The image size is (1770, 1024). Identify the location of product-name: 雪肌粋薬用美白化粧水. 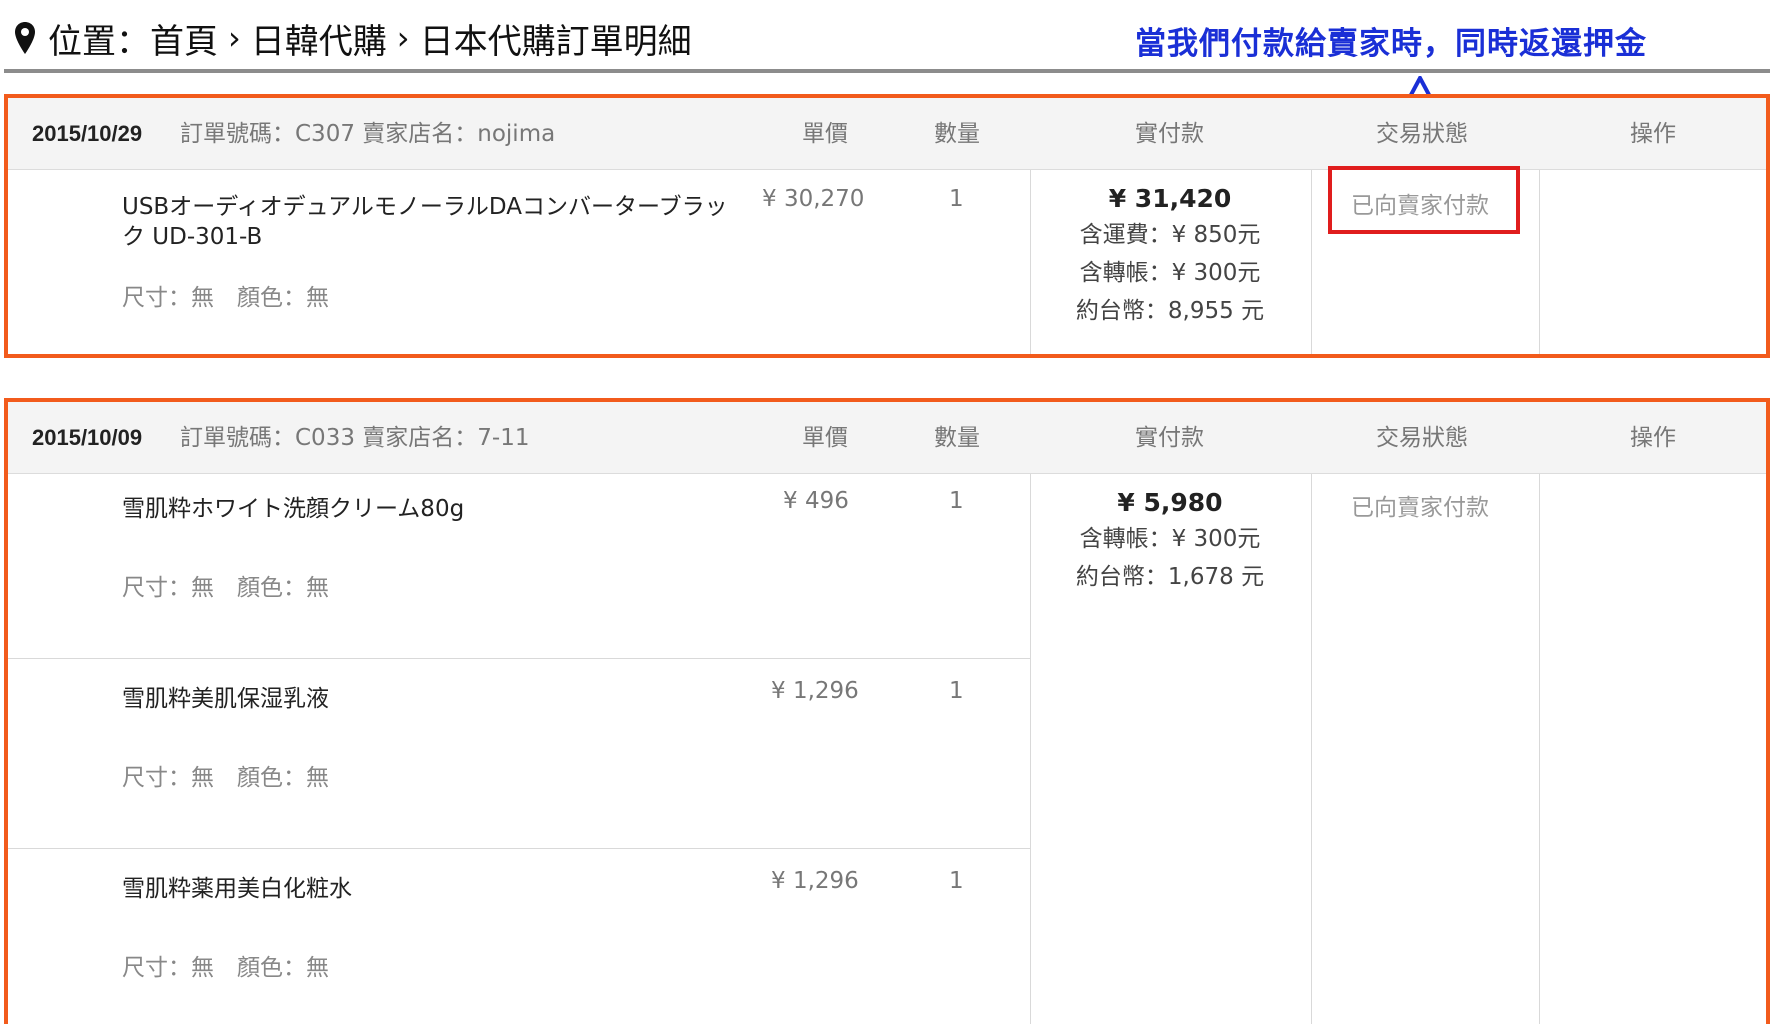
(432, 889).